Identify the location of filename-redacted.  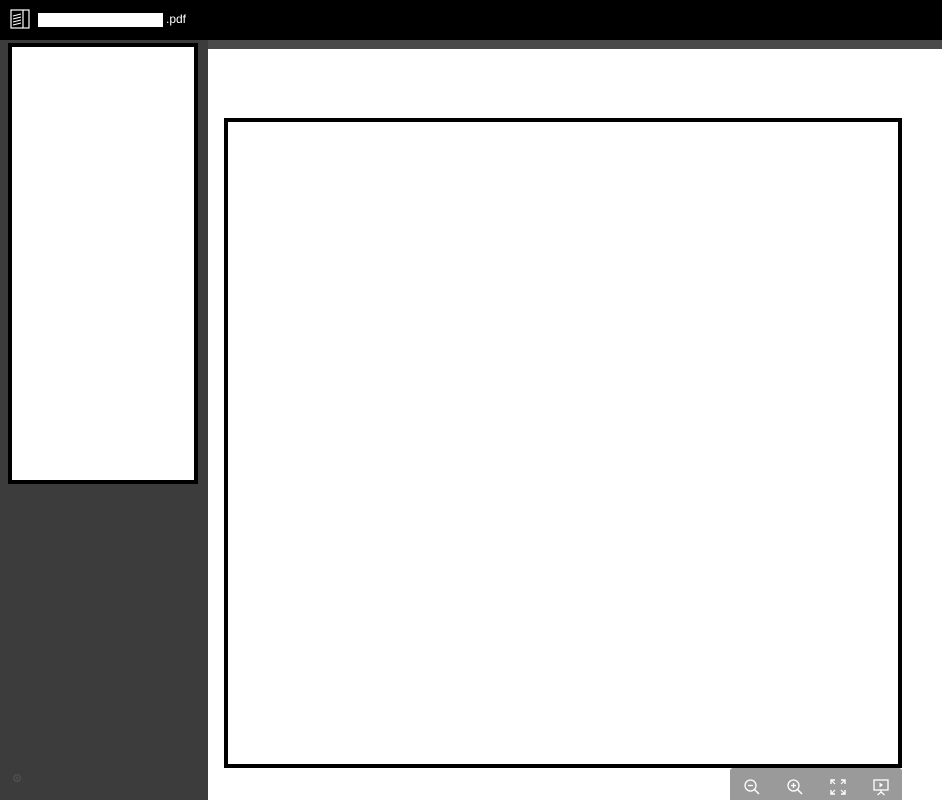
(100, 20).